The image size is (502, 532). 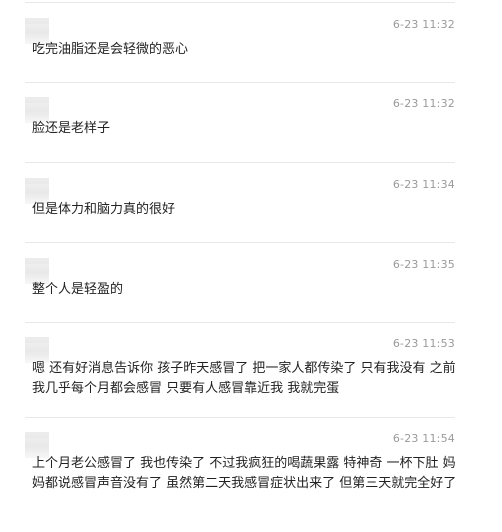 What do you see at coordinates (240, 288) in the screenshot?
I see `message-item: 6-23 11:35 整个人是轻盈的` at bounding box center [240, 288].